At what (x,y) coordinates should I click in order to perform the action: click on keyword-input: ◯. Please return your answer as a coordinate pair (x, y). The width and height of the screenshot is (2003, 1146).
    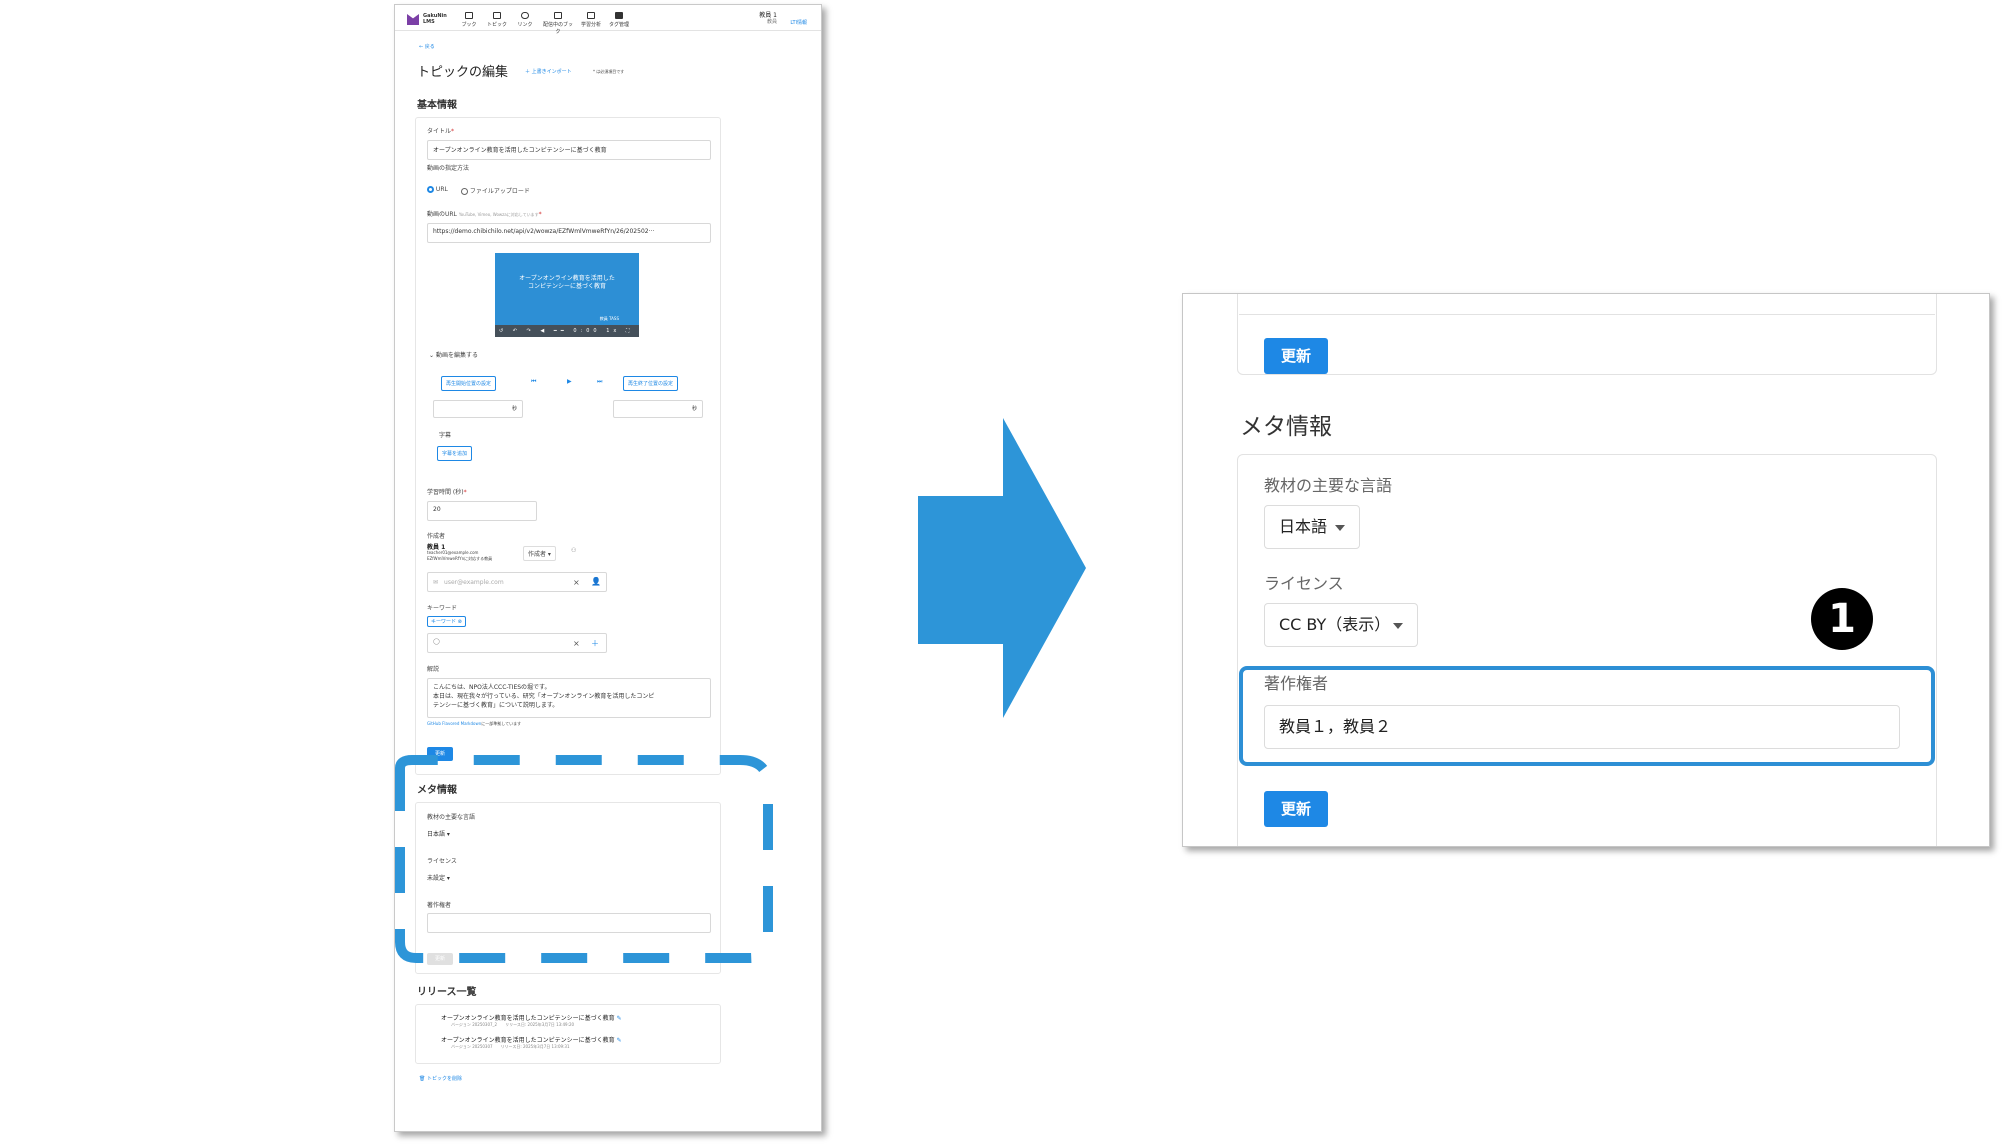
    Looking at the image, I should click on (517, 643).